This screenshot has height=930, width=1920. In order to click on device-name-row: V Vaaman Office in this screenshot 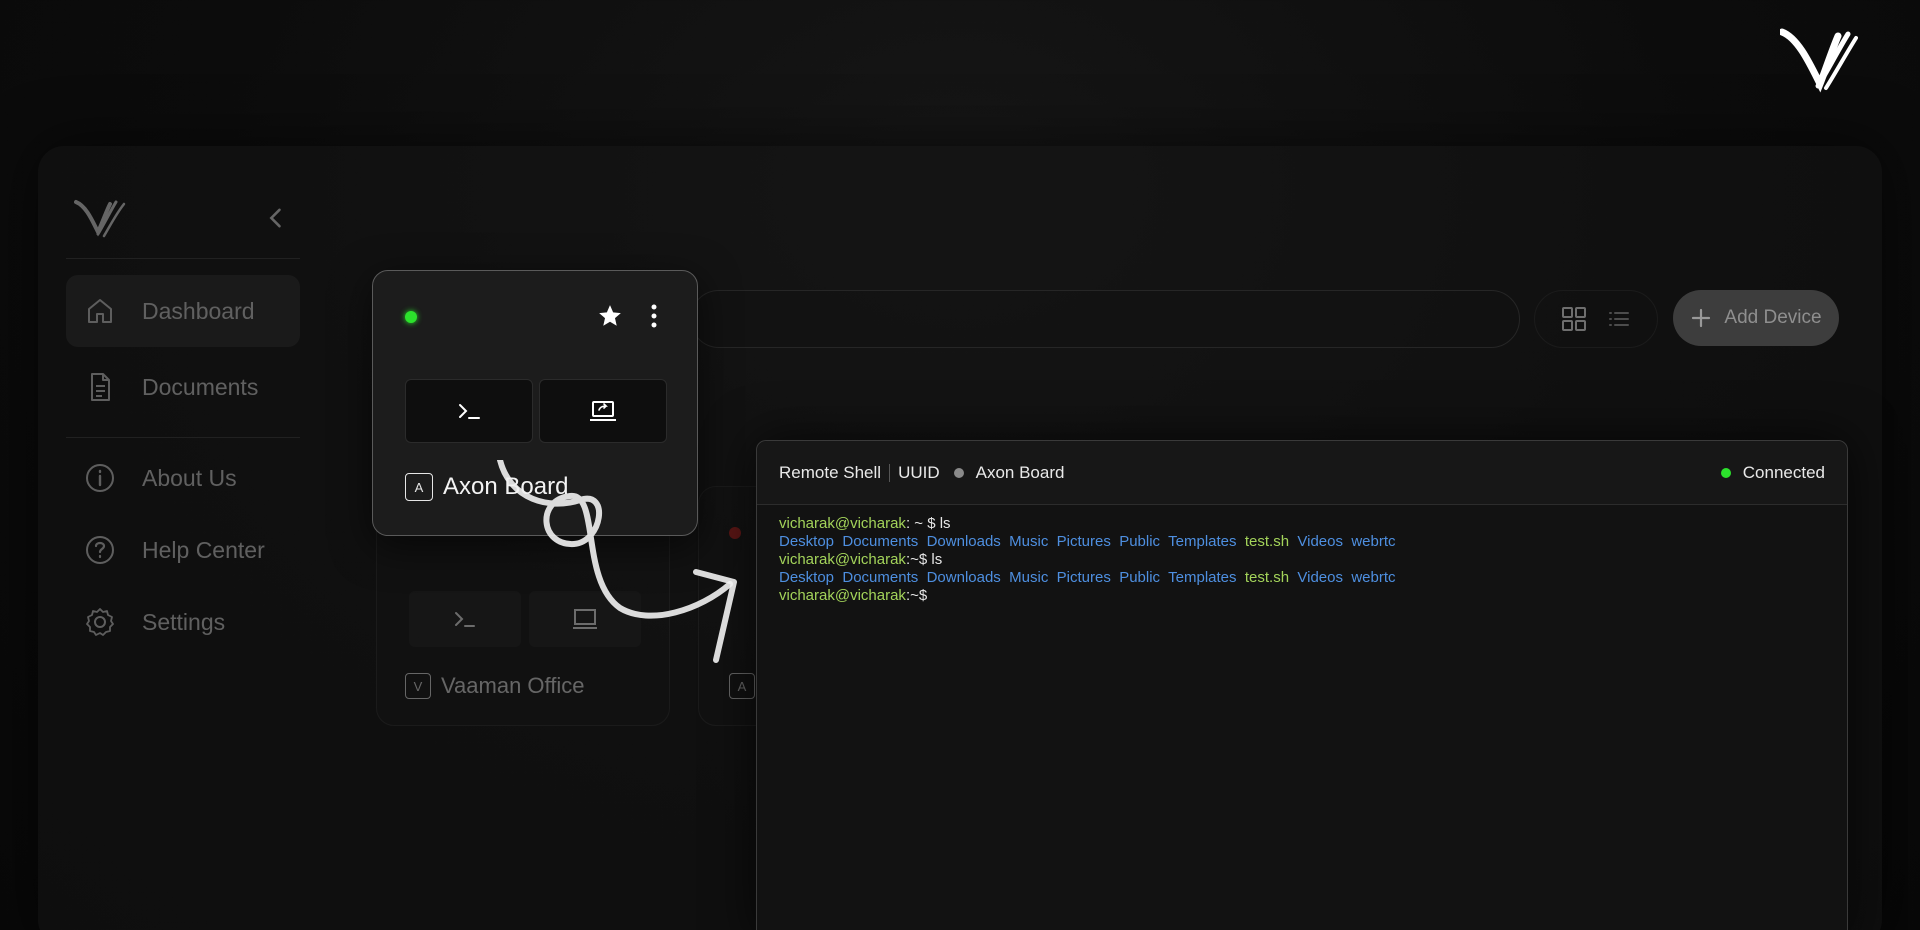, I will do `click(494, 686)`.